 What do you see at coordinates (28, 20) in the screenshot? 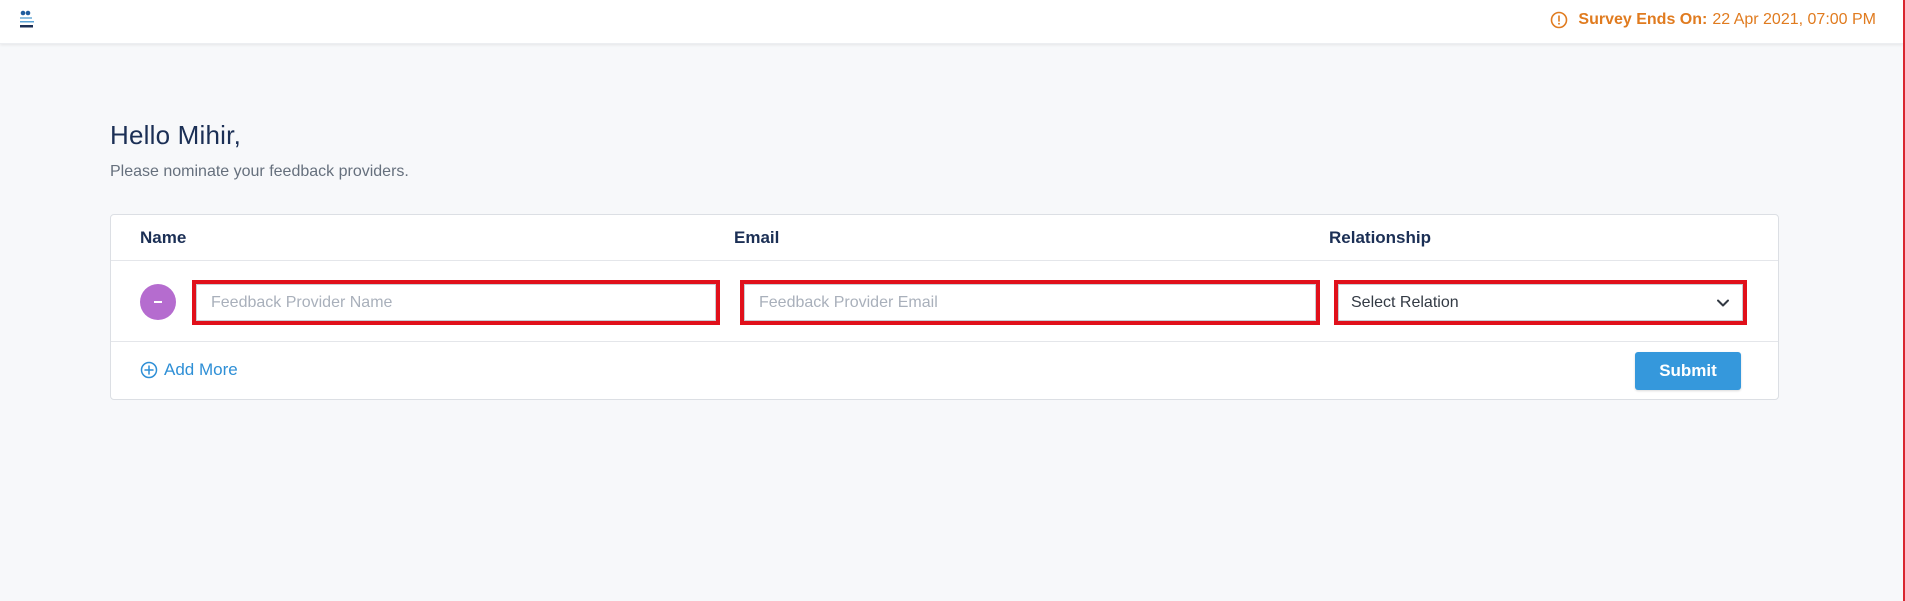
I see `company-logo-icon` at bounding box center [28, 20].